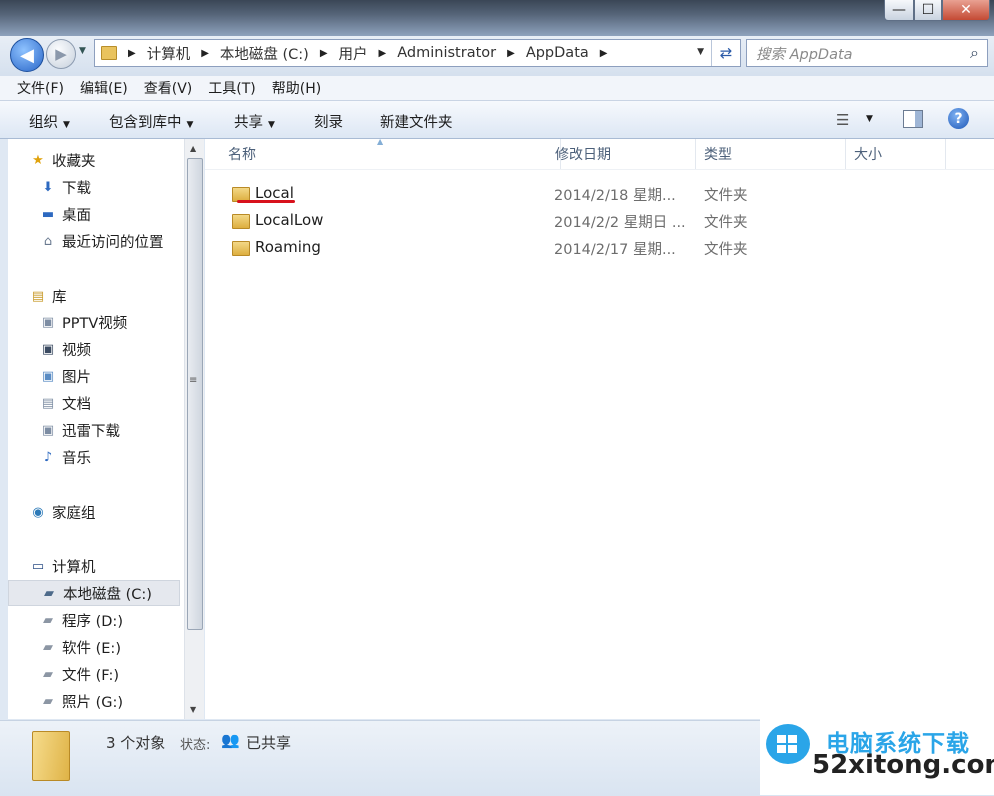  What do you see at coordinates (193, 148) in the screenshot?
I see `scroll-up-icon: ▲` at bounding box center [193, 148].